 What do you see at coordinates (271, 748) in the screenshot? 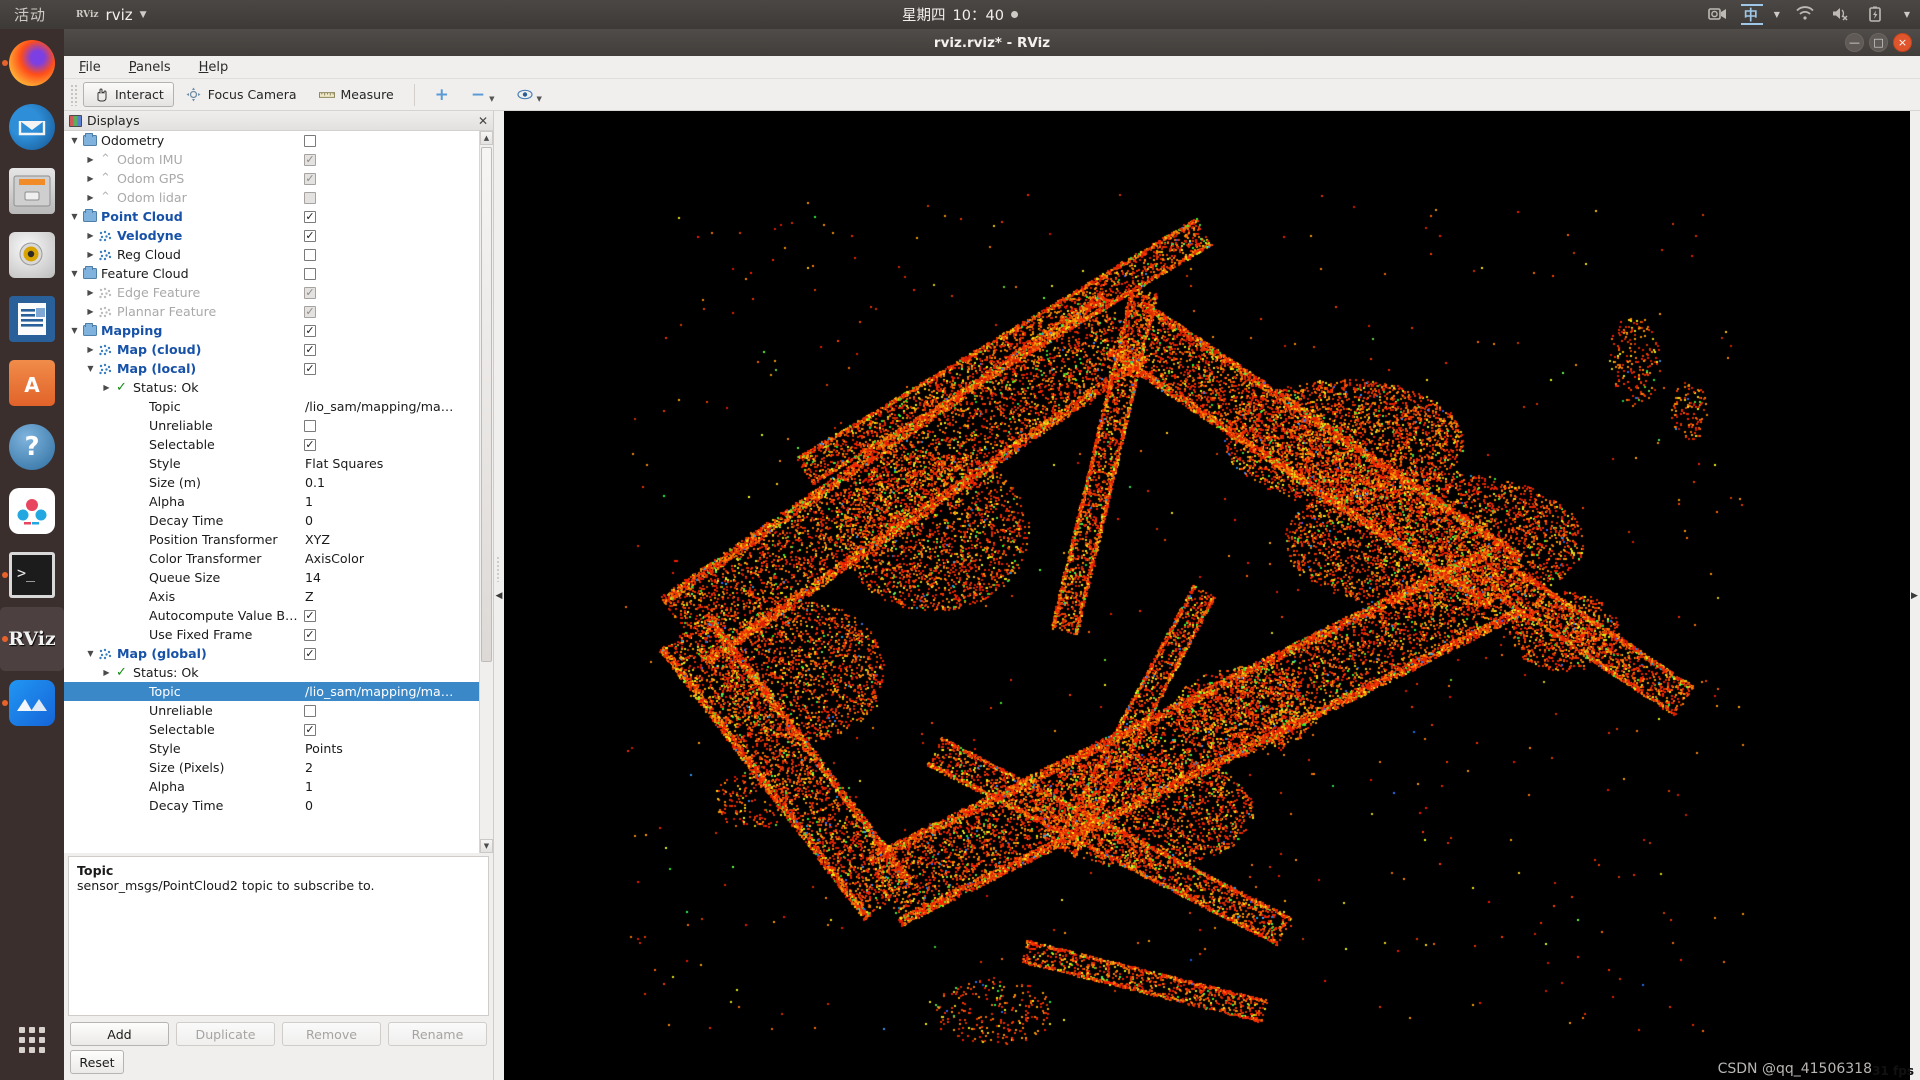
I see `display-tree-row: Style Points` at bounding box center [271, 748].